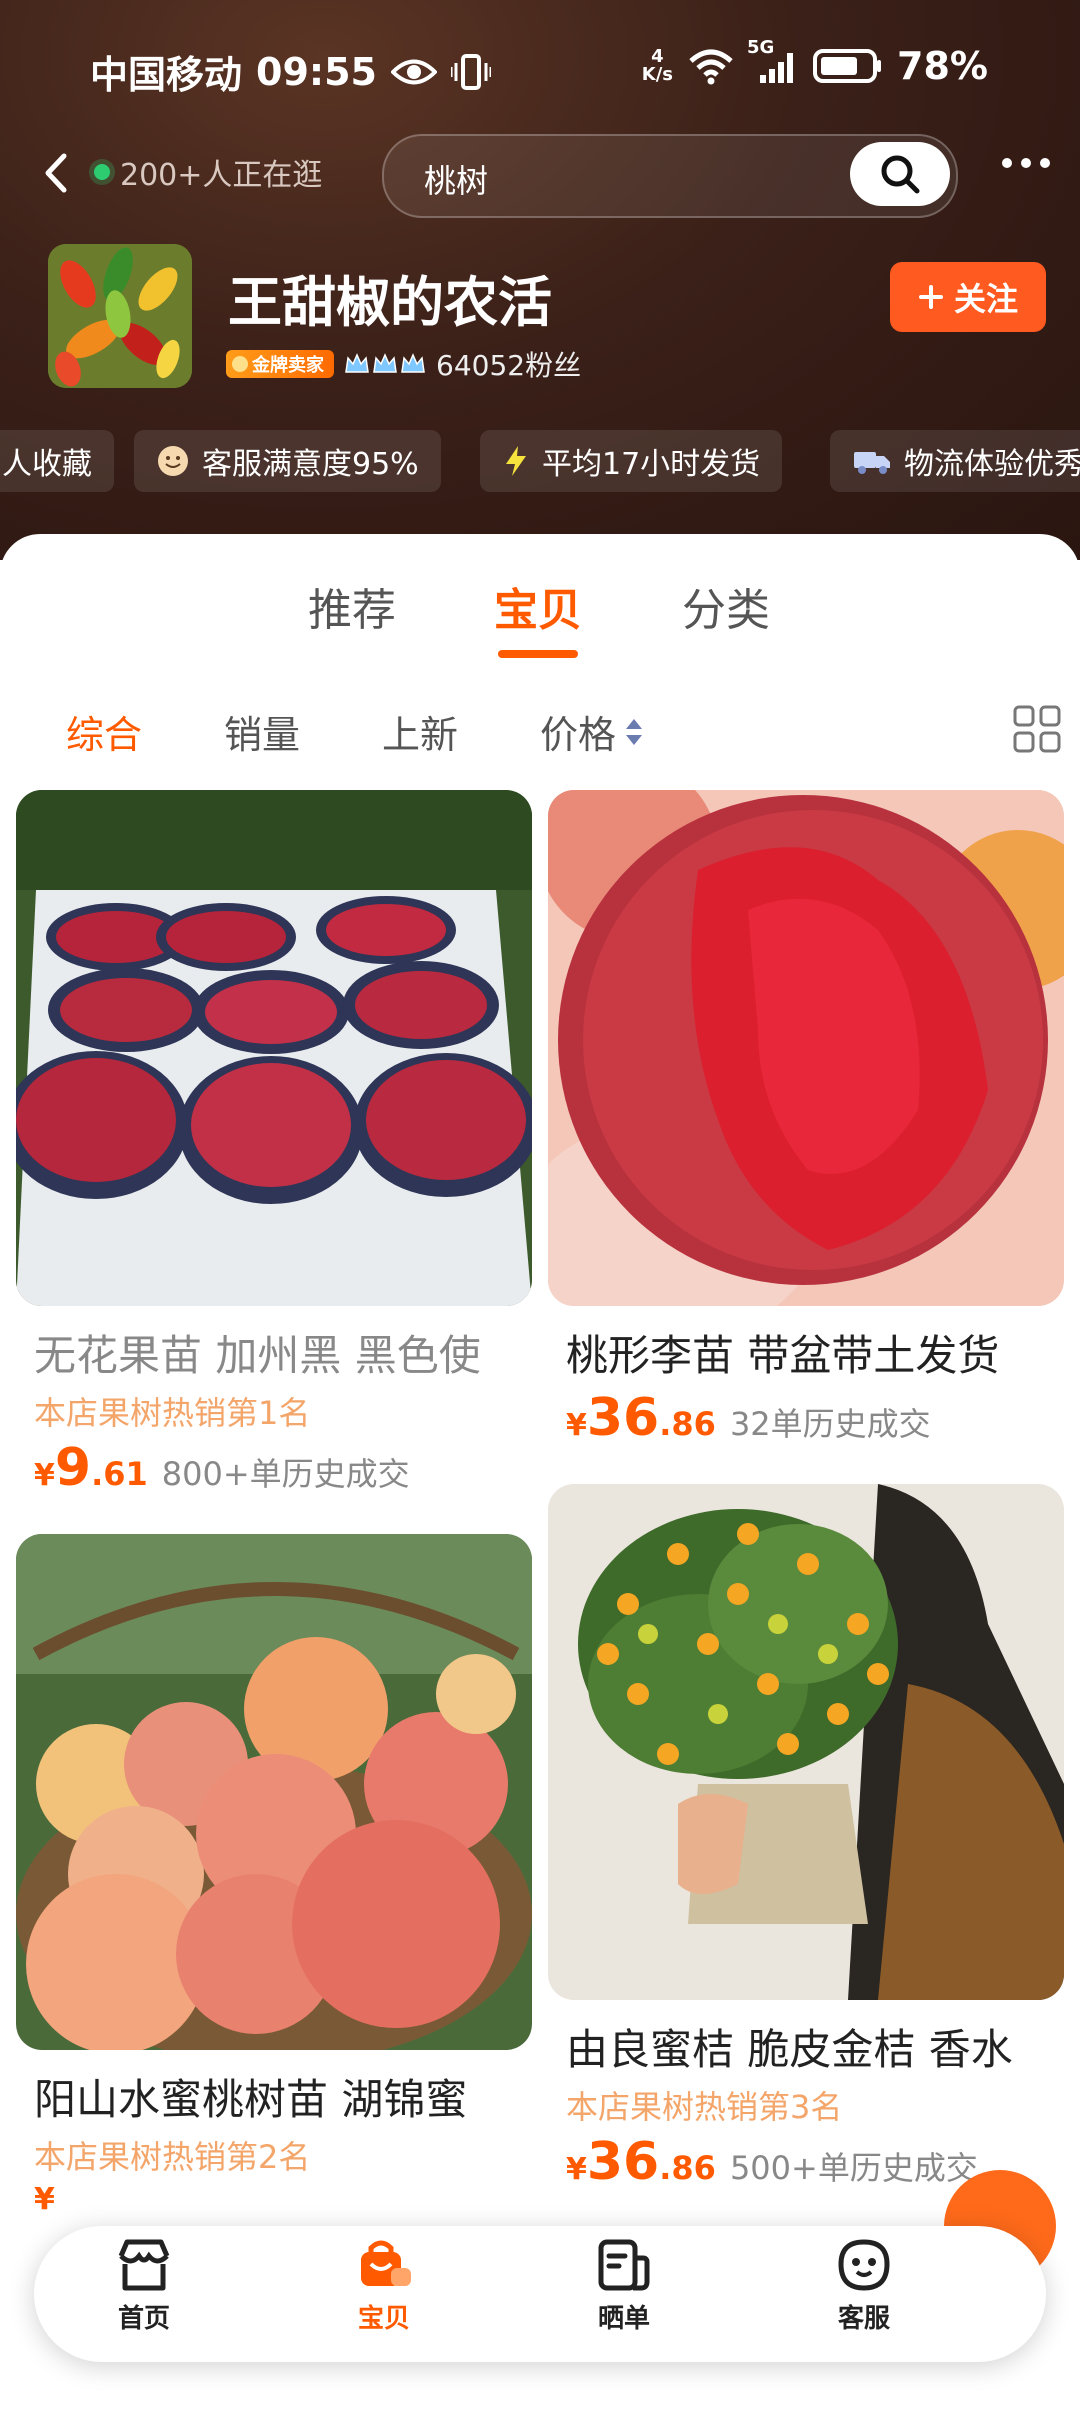 The width and height of the screenshot is (1080, 2412). I want to click on shop-name: 王甜椒的农活, so click(390, 302).